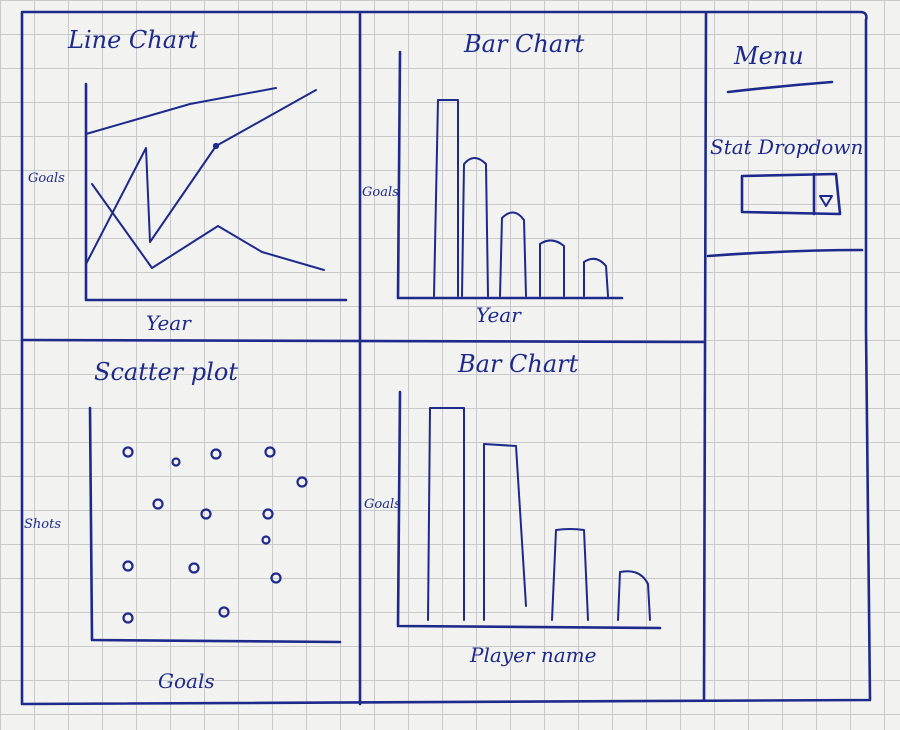  I want to click on bar-chart-bottom-panel: Bar Chart Goals Player name, so click(513, 508).